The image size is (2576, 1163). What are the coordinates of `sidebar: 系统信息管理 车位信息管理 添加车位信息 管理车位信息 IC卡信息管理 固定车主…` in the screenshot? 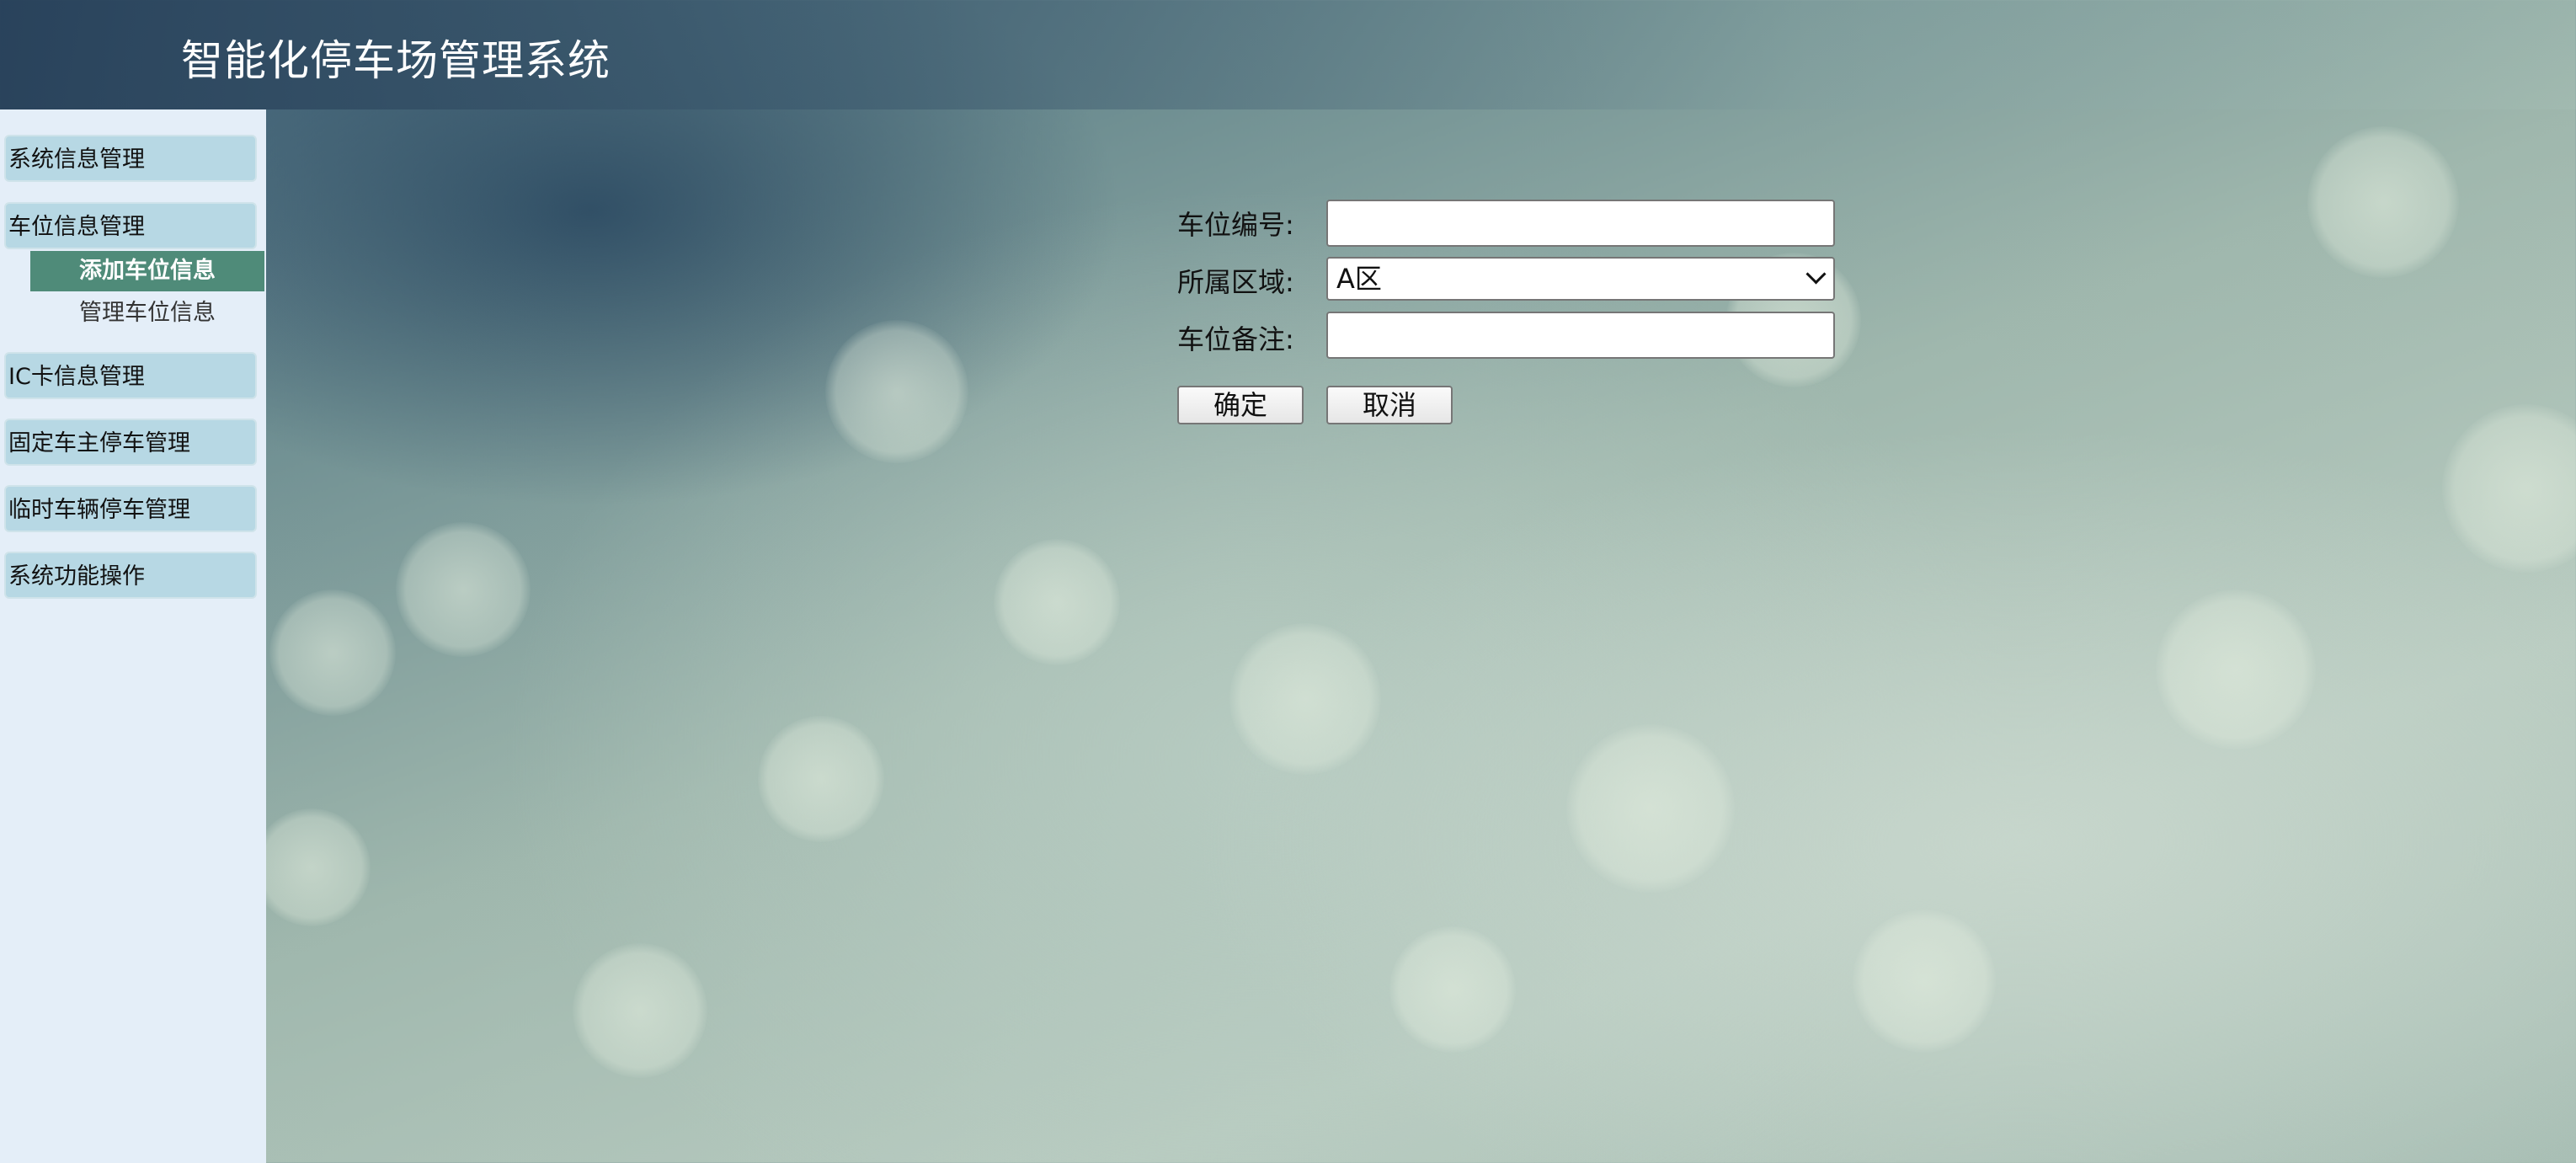 It's located at (133, 636).